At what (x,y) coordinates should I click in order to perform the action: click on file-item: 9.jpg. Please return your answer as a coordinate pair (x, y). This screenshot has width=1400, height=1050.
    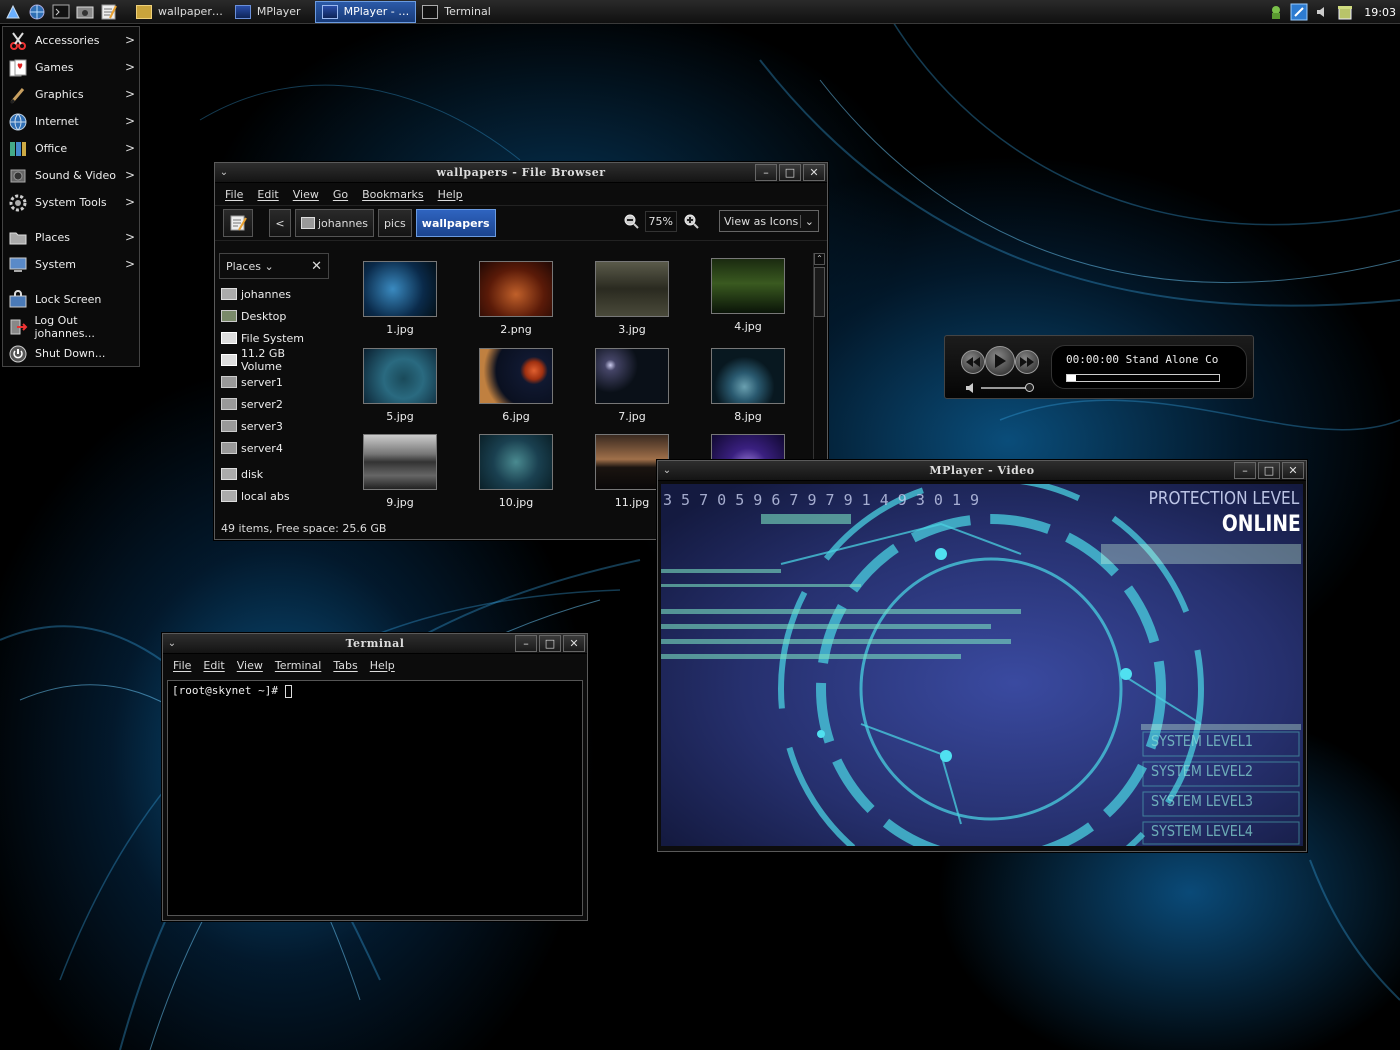
    Looking at the image, I should click on (400, 471).